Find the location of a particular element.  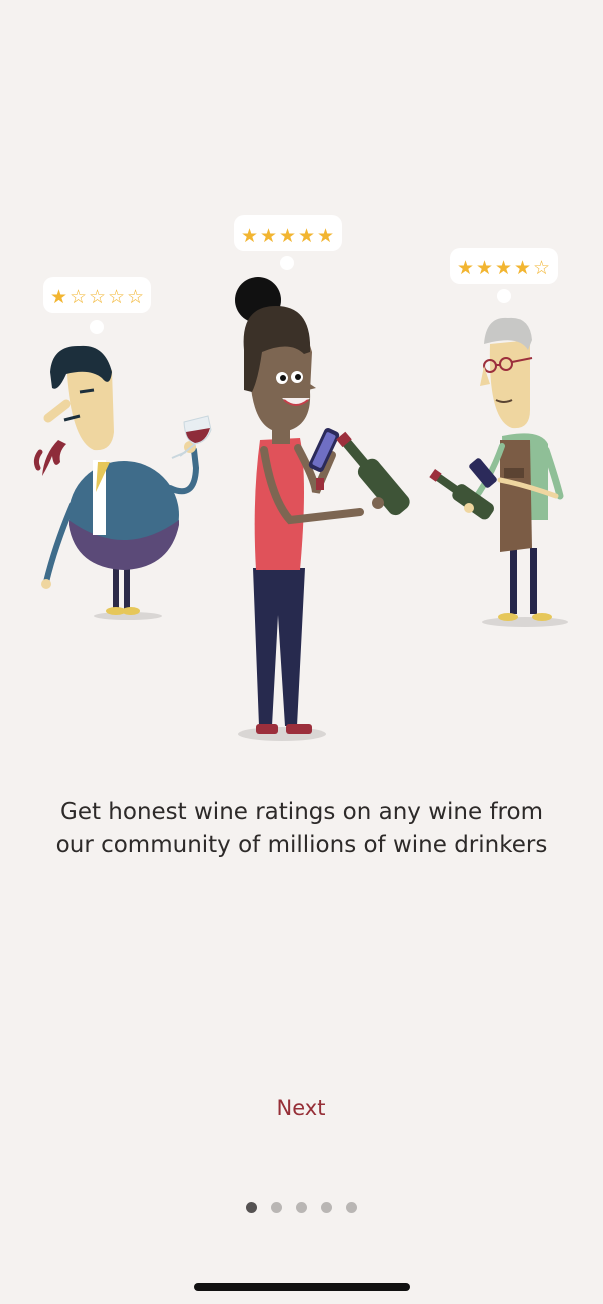

home-indicator is located at coordinates (302, 1287).